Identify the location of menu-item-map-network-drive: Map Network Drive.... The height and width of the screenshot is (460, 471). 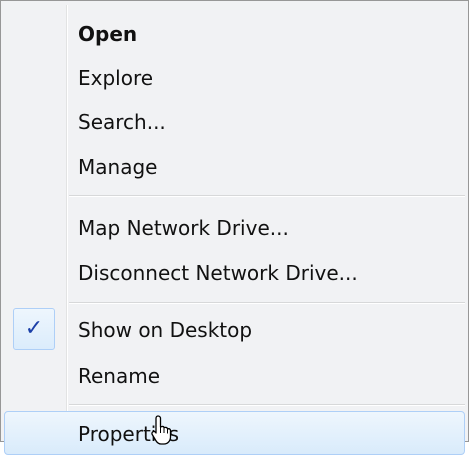
(234, 228).